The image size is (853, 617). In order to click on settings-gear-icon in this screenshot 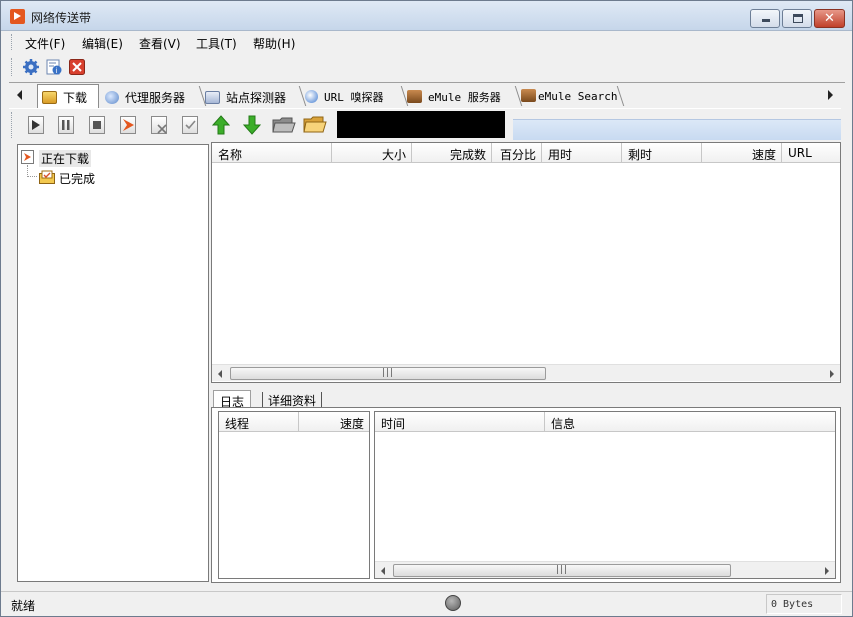, I will do `click(31, 67)`.